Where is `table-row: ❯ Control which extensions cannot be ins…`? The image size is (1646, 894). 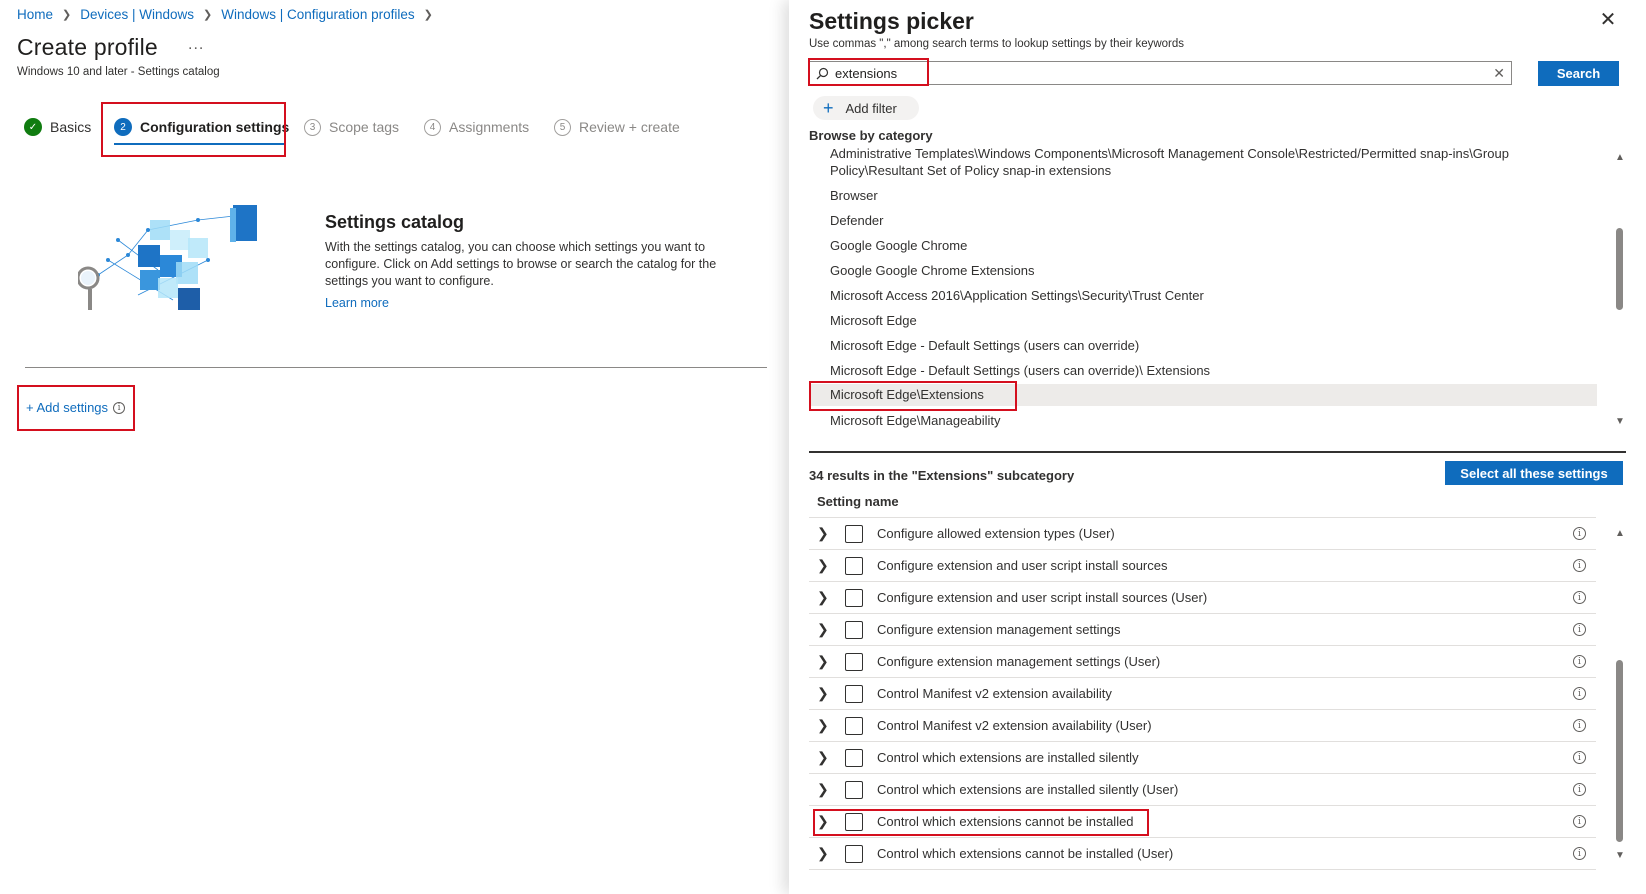
table-row: ❯ Control which extensions cannot be ins… is located at coordinates (1202, 854).